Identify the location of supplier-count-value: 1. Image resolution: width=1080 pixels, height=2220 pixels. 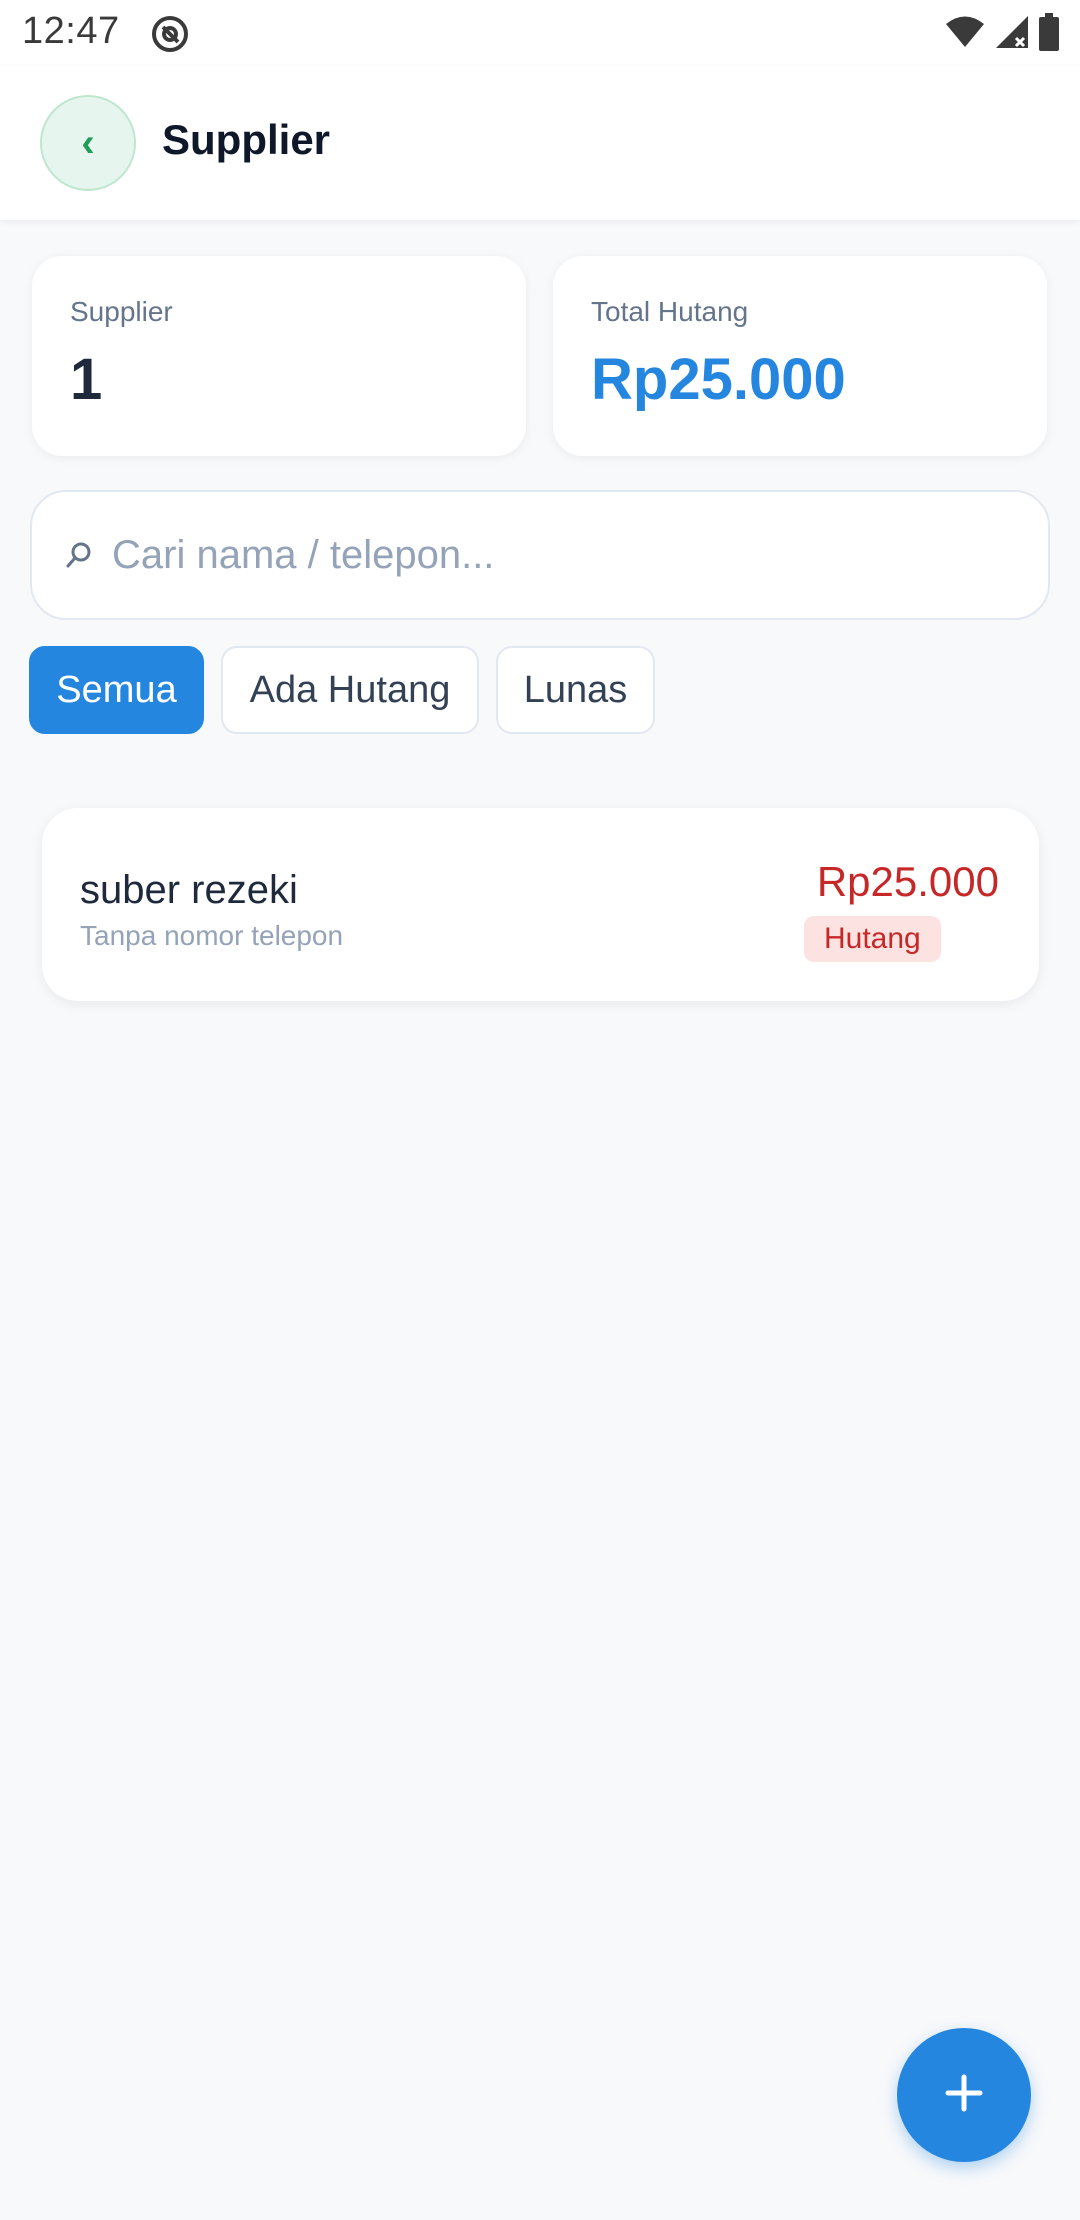
(86, 379).